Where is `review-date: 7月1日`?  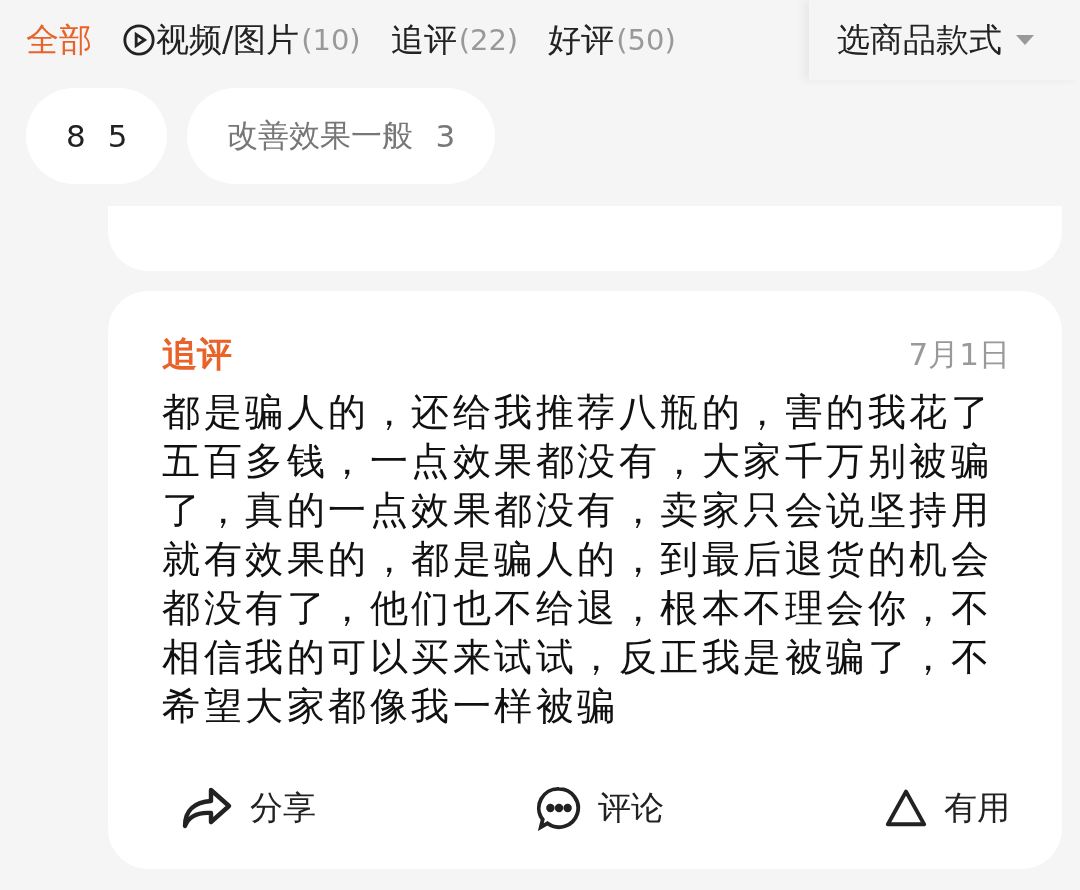 review-date: 7月1日 is located at coordinates (959, 354).